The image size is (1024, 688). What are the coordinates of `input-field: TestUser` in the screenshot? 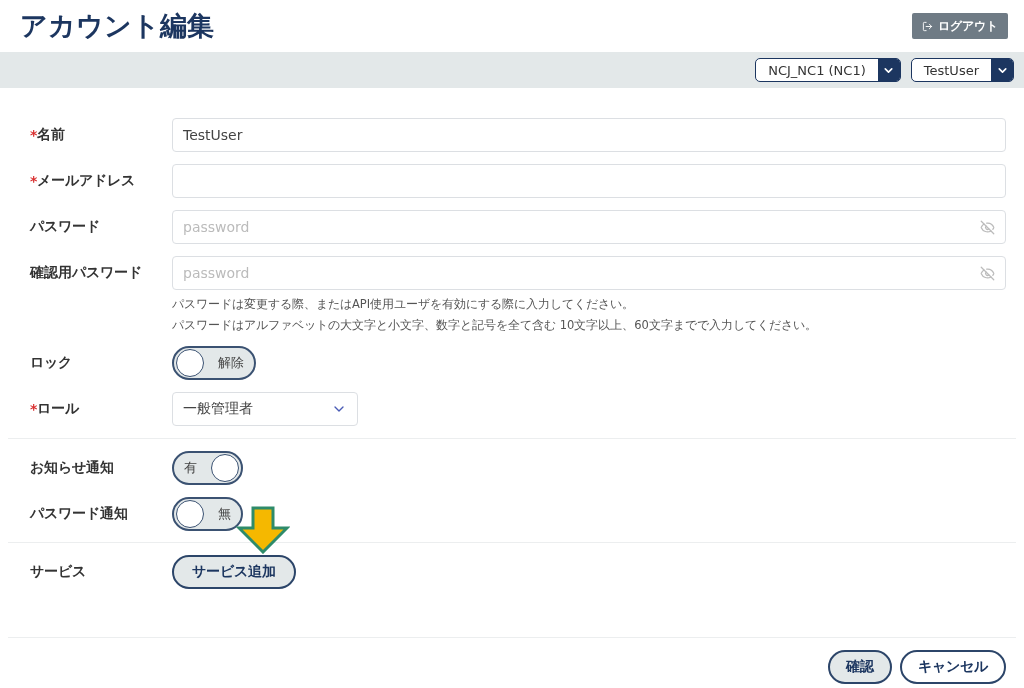 It's located at (589, 135).